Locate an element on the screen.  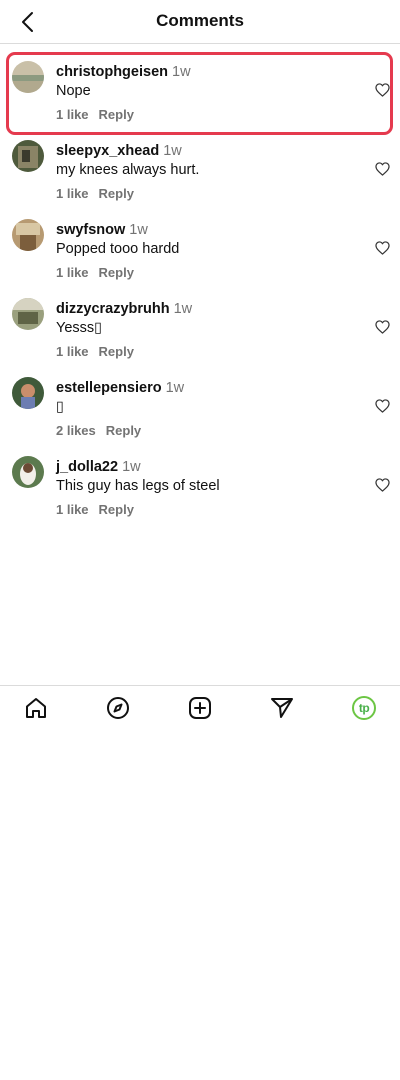
home-icon is located at coordinates (36, 708).